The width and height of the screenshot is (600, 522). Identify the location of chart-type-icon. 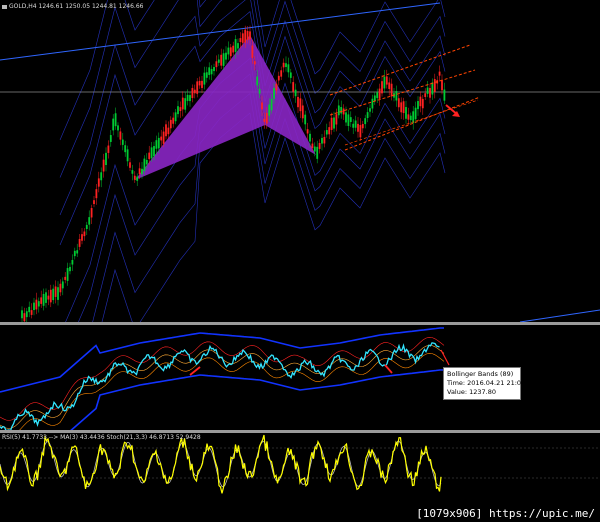
(4, 6).